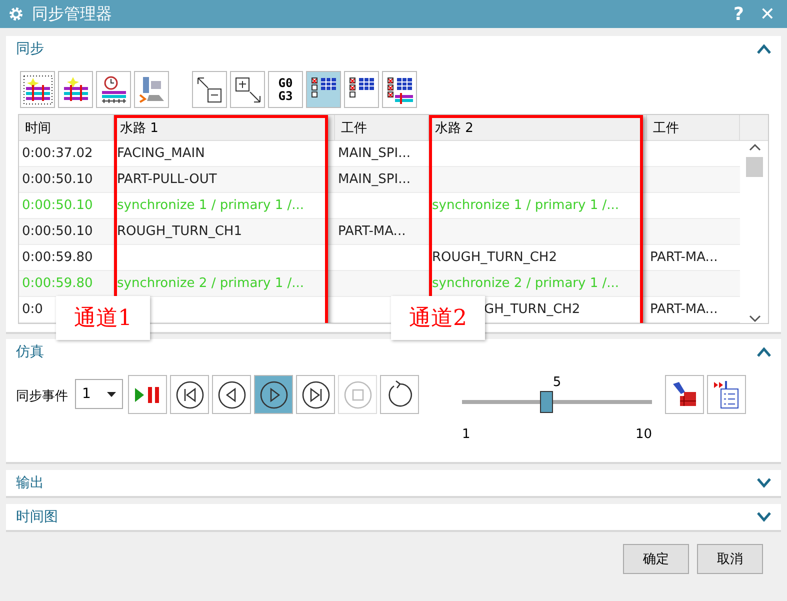  What do you see at coordinates (30, 352) in the screenshot?
I see `panel-title: 仿真` at bounding box center [30, 352].